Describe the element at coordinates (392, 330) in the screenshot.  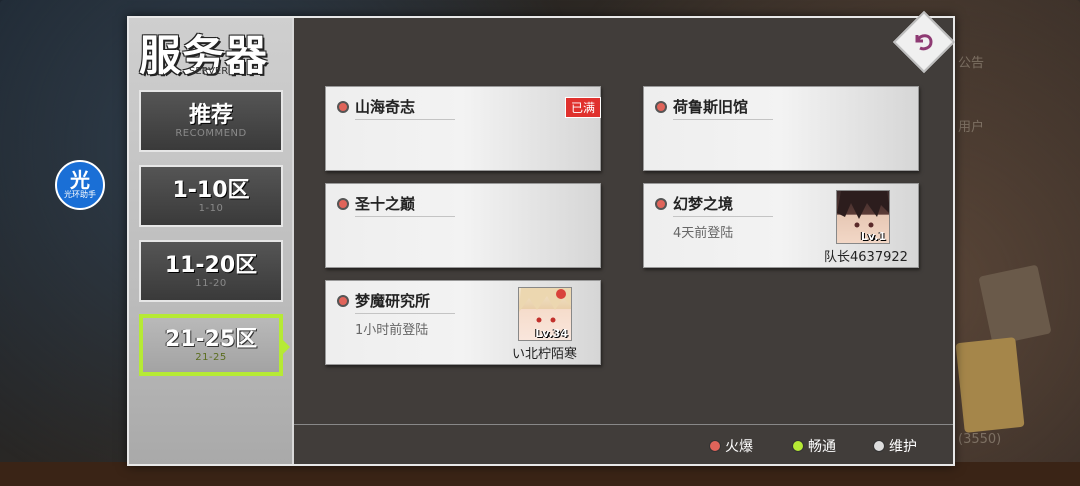
I see `last-login-text: 1小时前登陆` at that location.